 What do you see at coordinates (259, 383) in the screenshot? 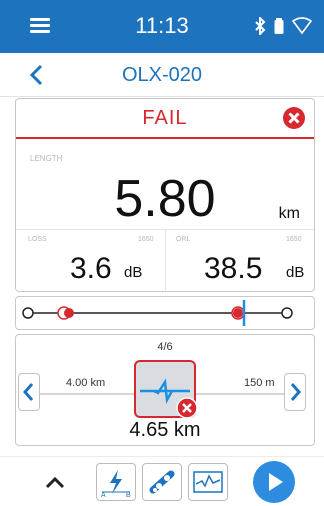
I see `next-event-distance: 150 m` at bounding box center [259, 383].